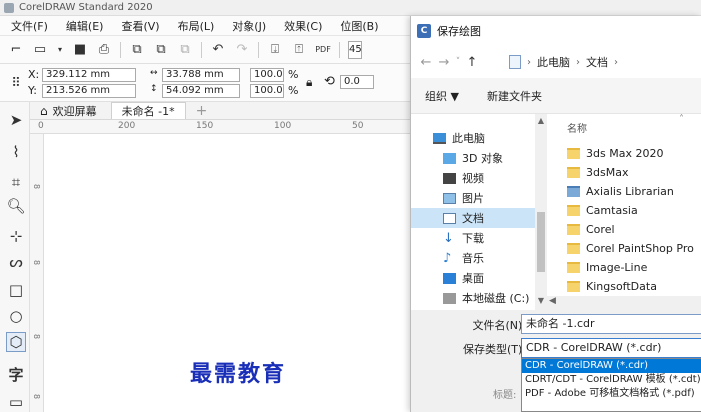 The height and width of the screenshot is (412, 701). I want to click on x-label: X:, so click(34, 74).